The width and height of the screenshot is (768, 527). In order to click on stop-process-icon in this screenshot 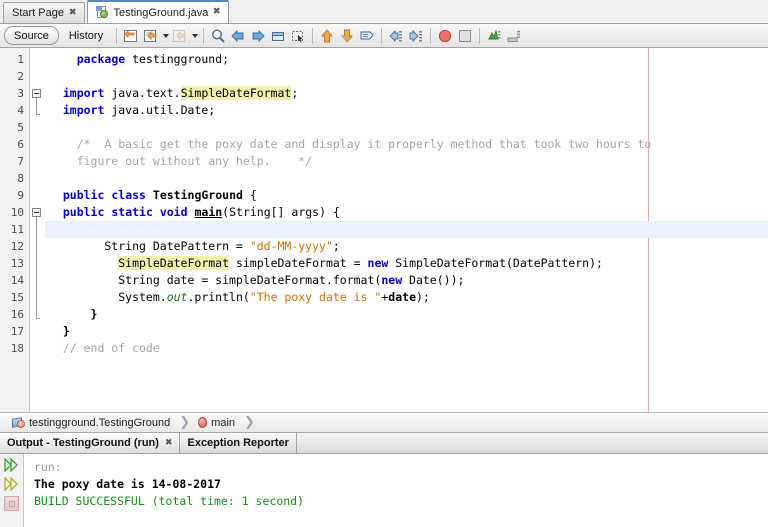, I will do `click(11, 503)`.